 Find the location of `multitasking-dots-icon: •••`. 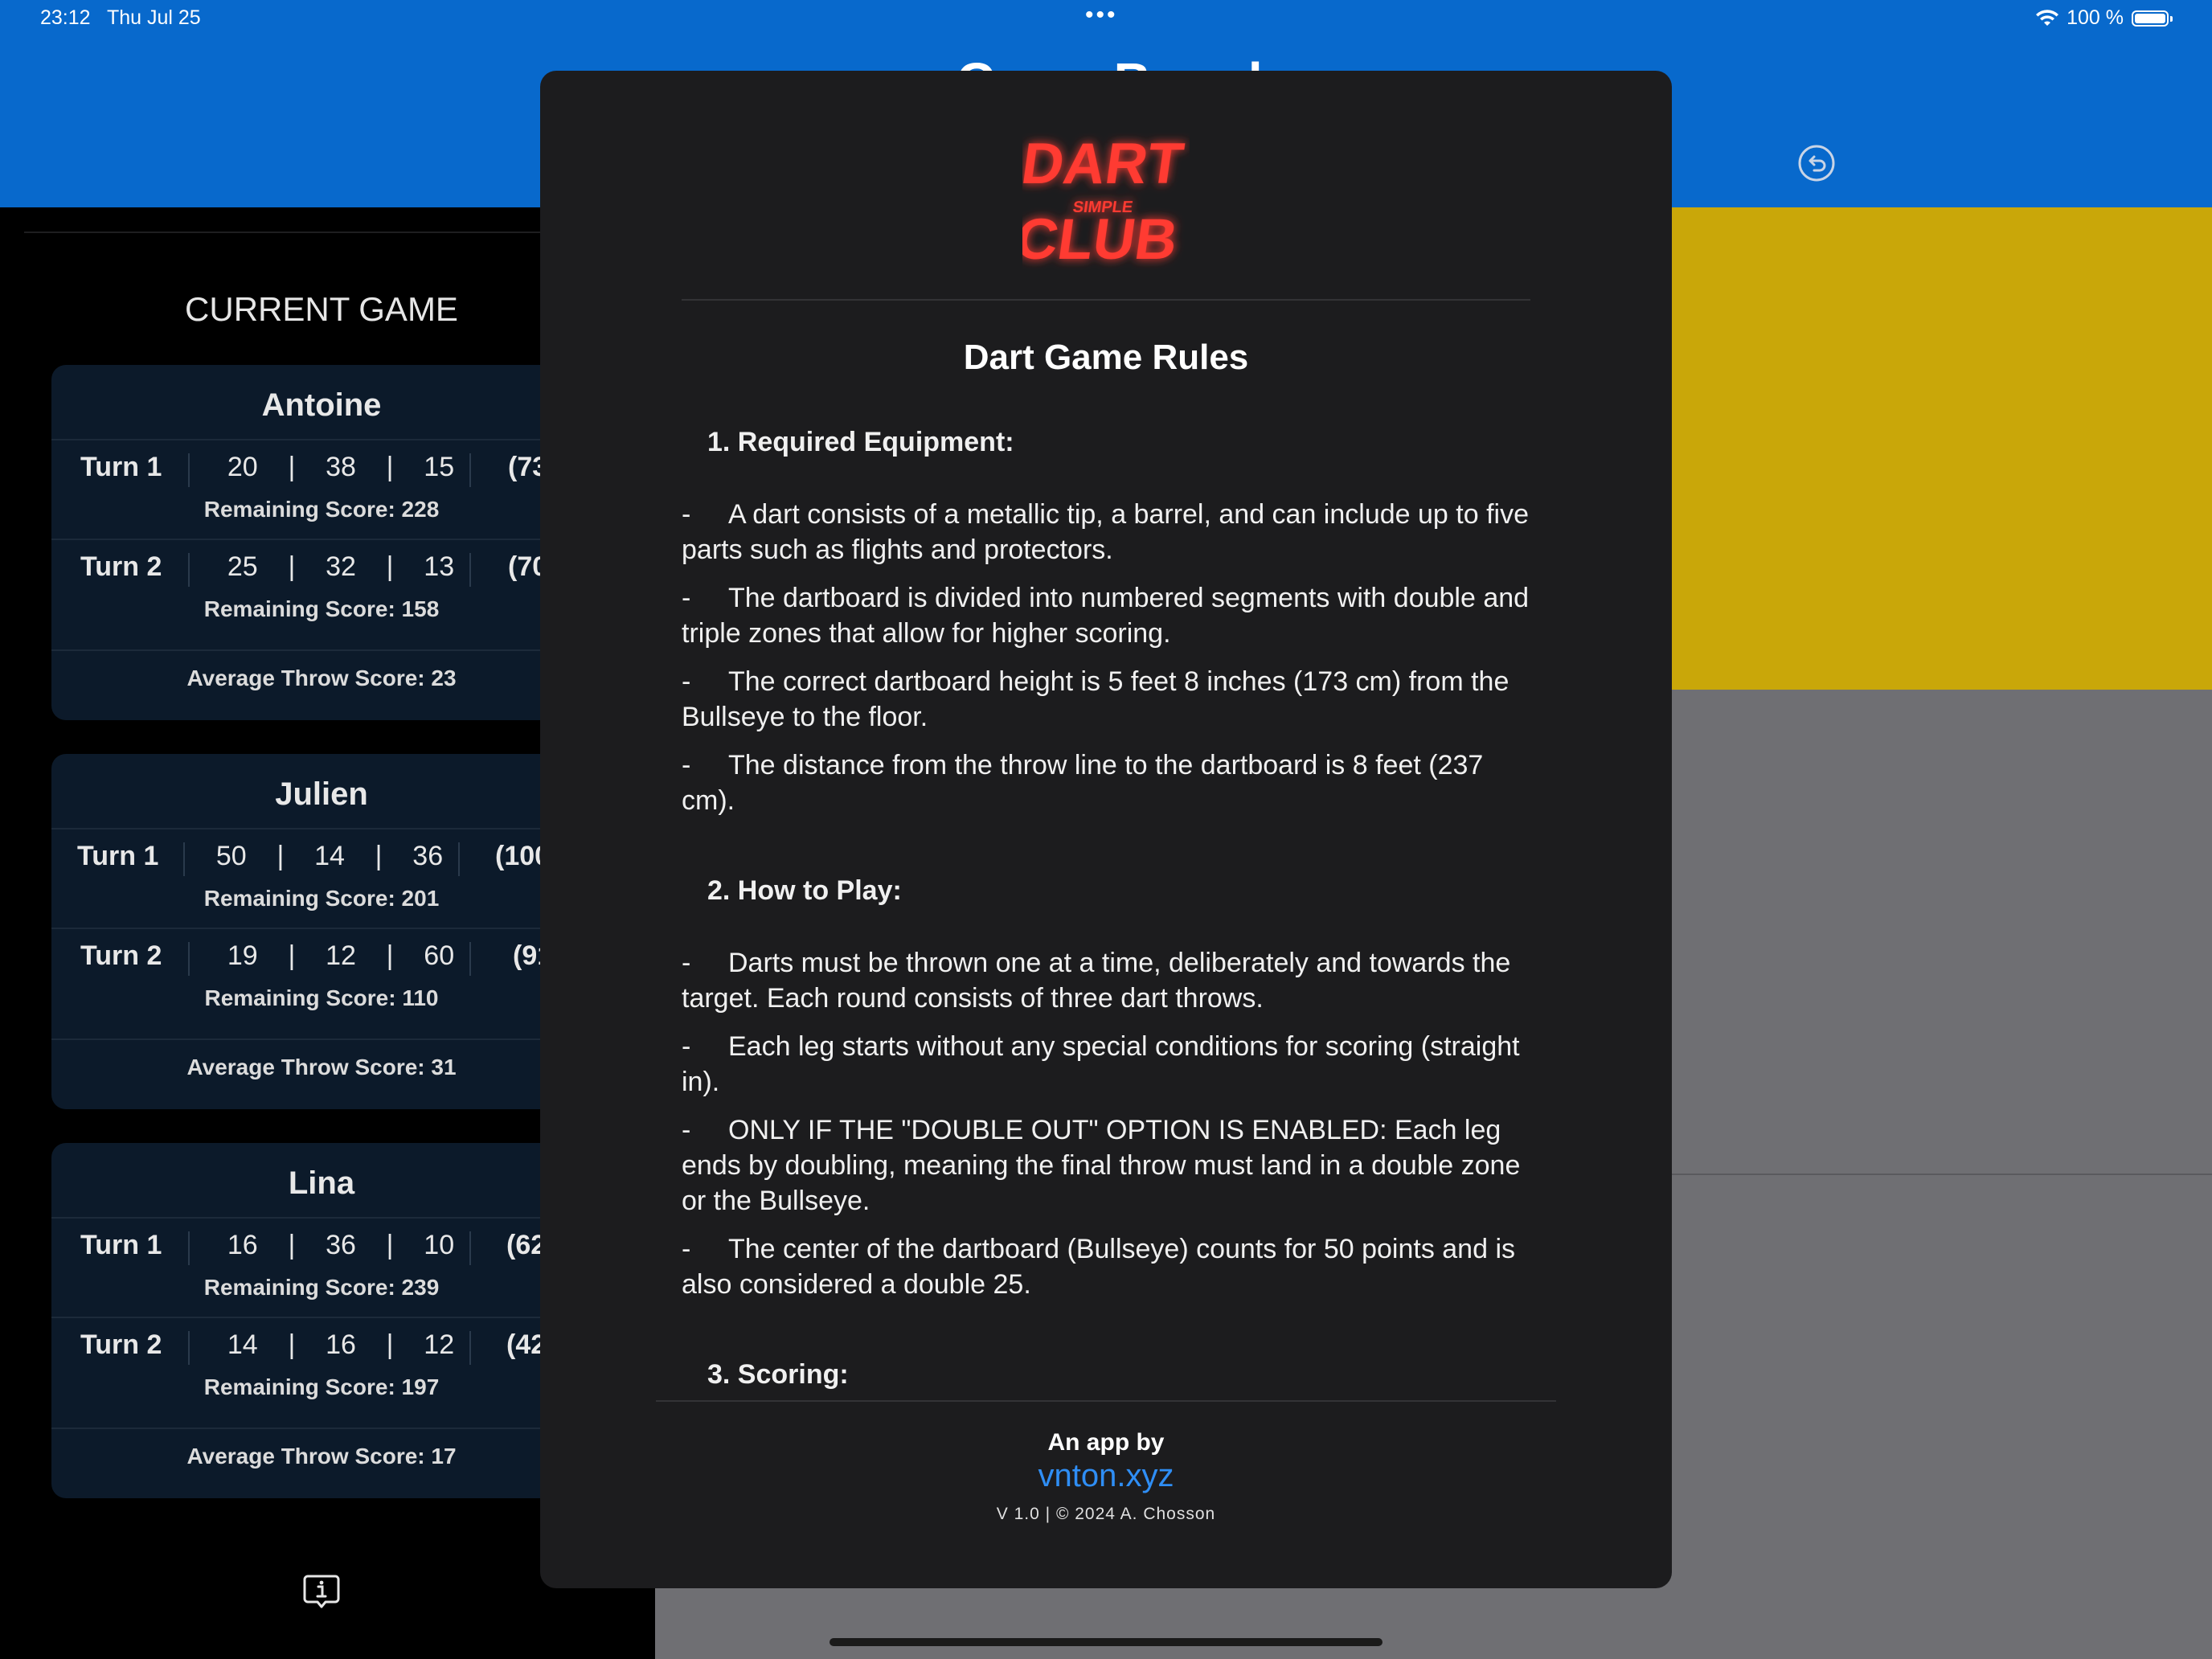

multitasking-dots-icon: ••• is located at coordinates (1101, 16).